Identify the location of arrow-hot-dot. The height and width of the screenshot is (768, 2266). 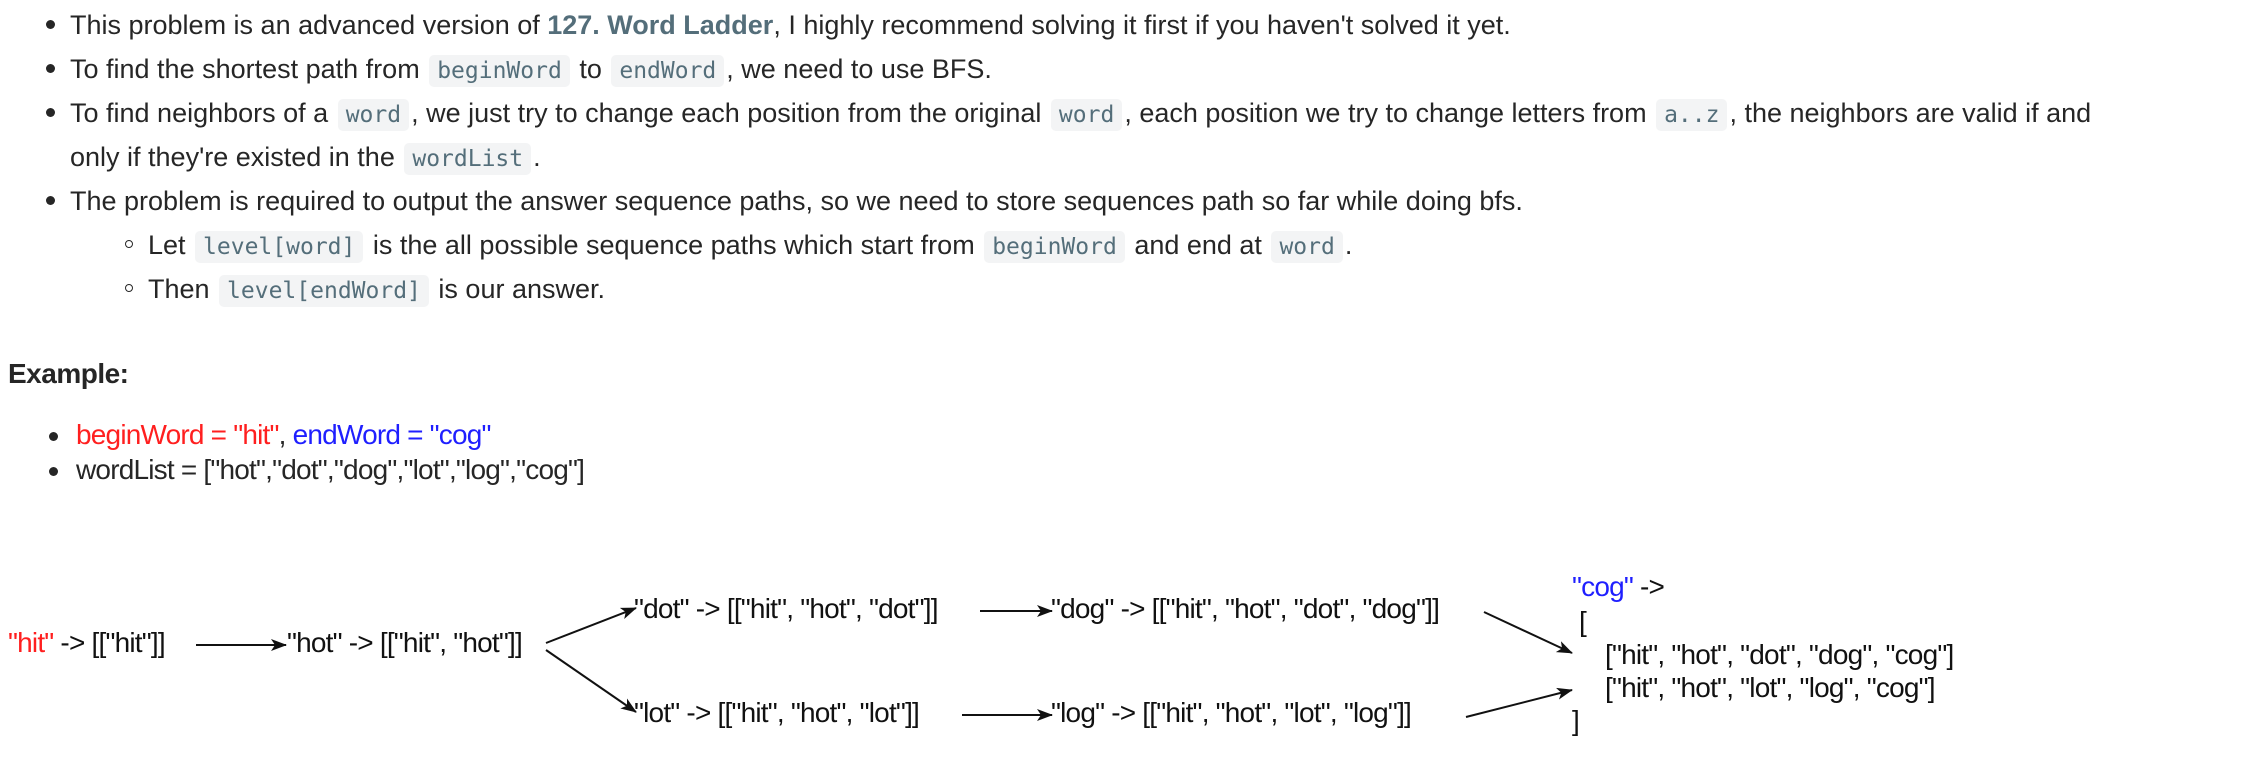
(591, 625).